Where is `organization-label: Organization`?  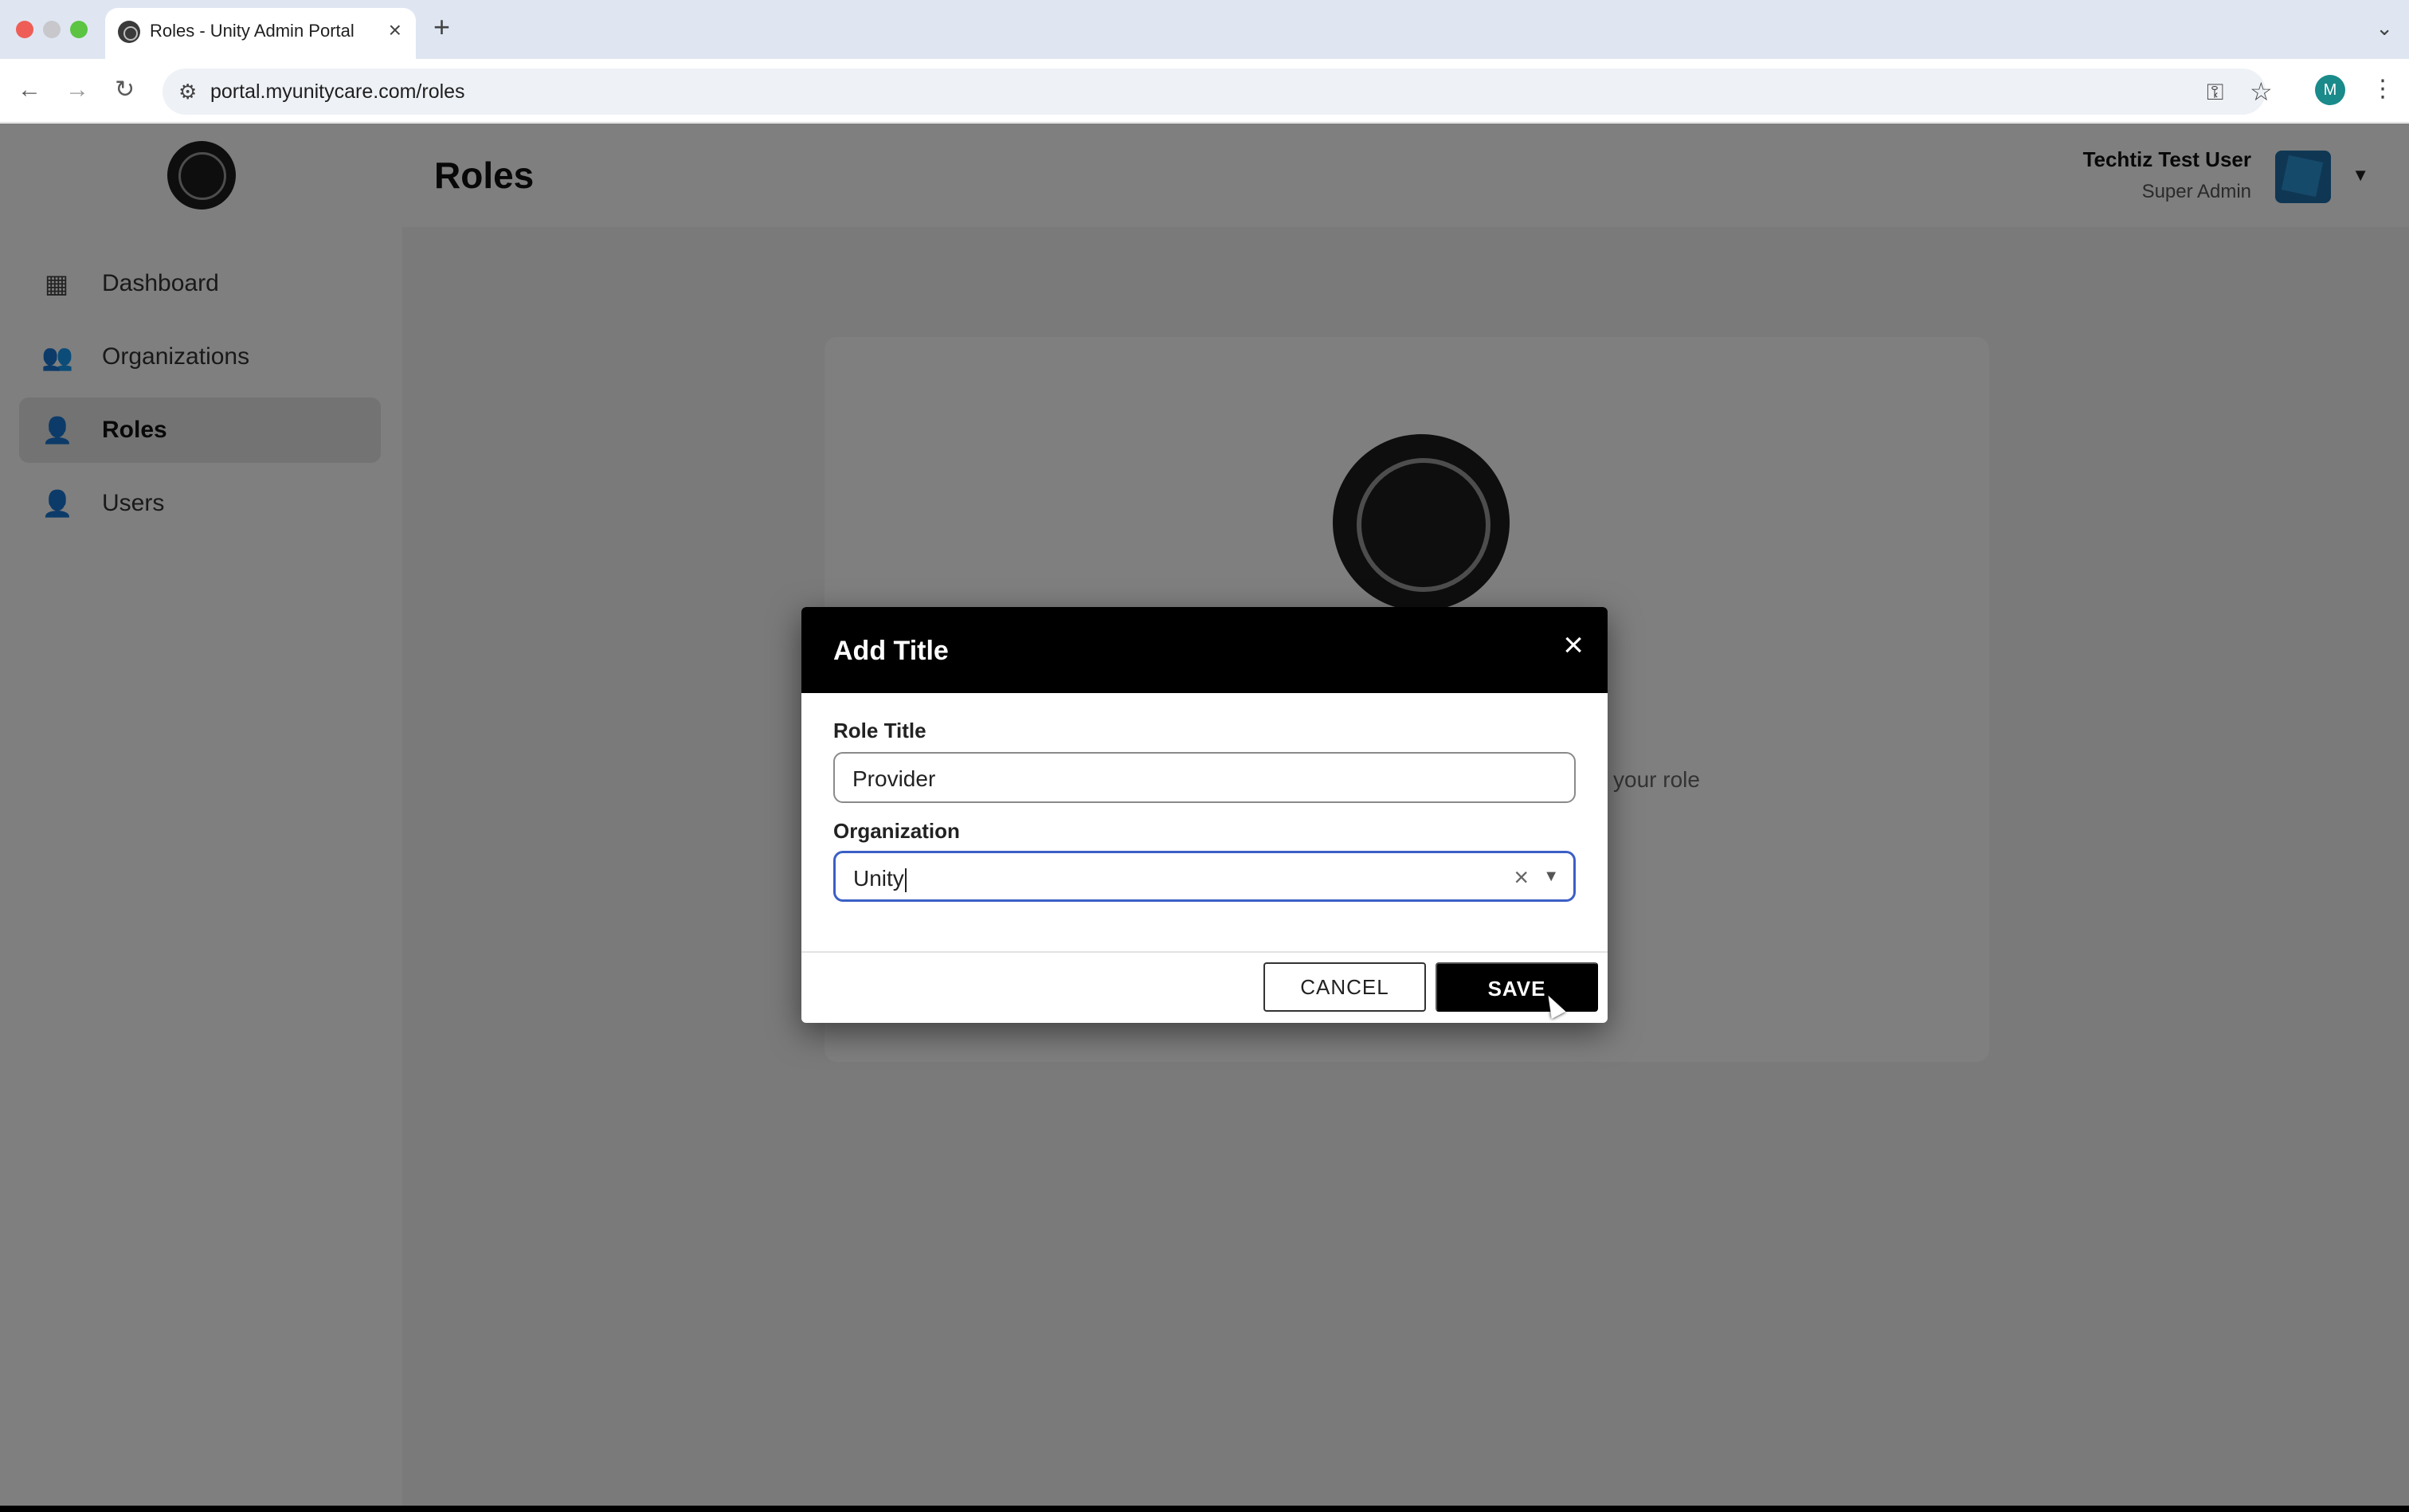 organization-label: Organization is located at coordinates (896, 831).